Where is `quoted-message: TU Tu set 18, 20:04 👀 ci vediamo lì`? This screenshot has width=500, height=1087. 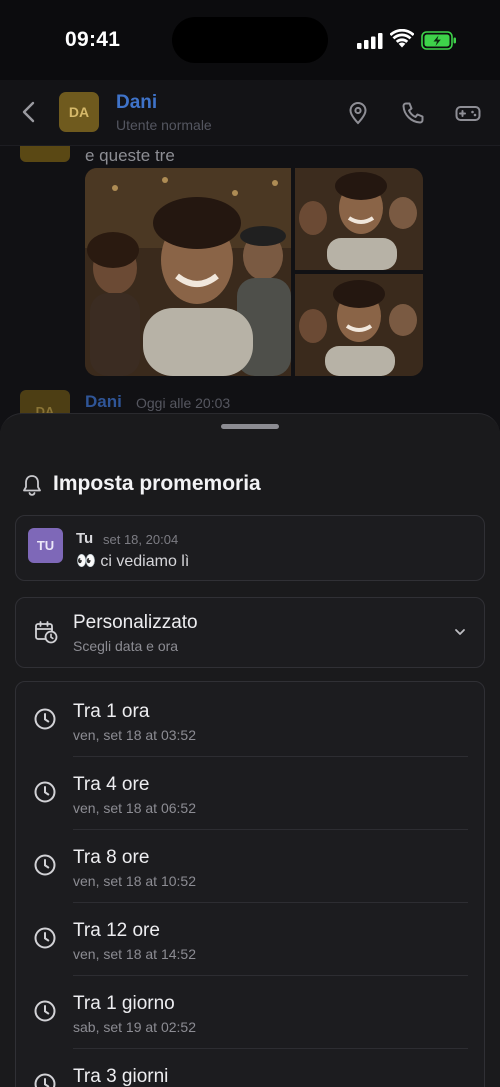 quoted-message: TU Tu set 18, 20:04 👀 ci vediamo lì is located at coordinates (250, 548).